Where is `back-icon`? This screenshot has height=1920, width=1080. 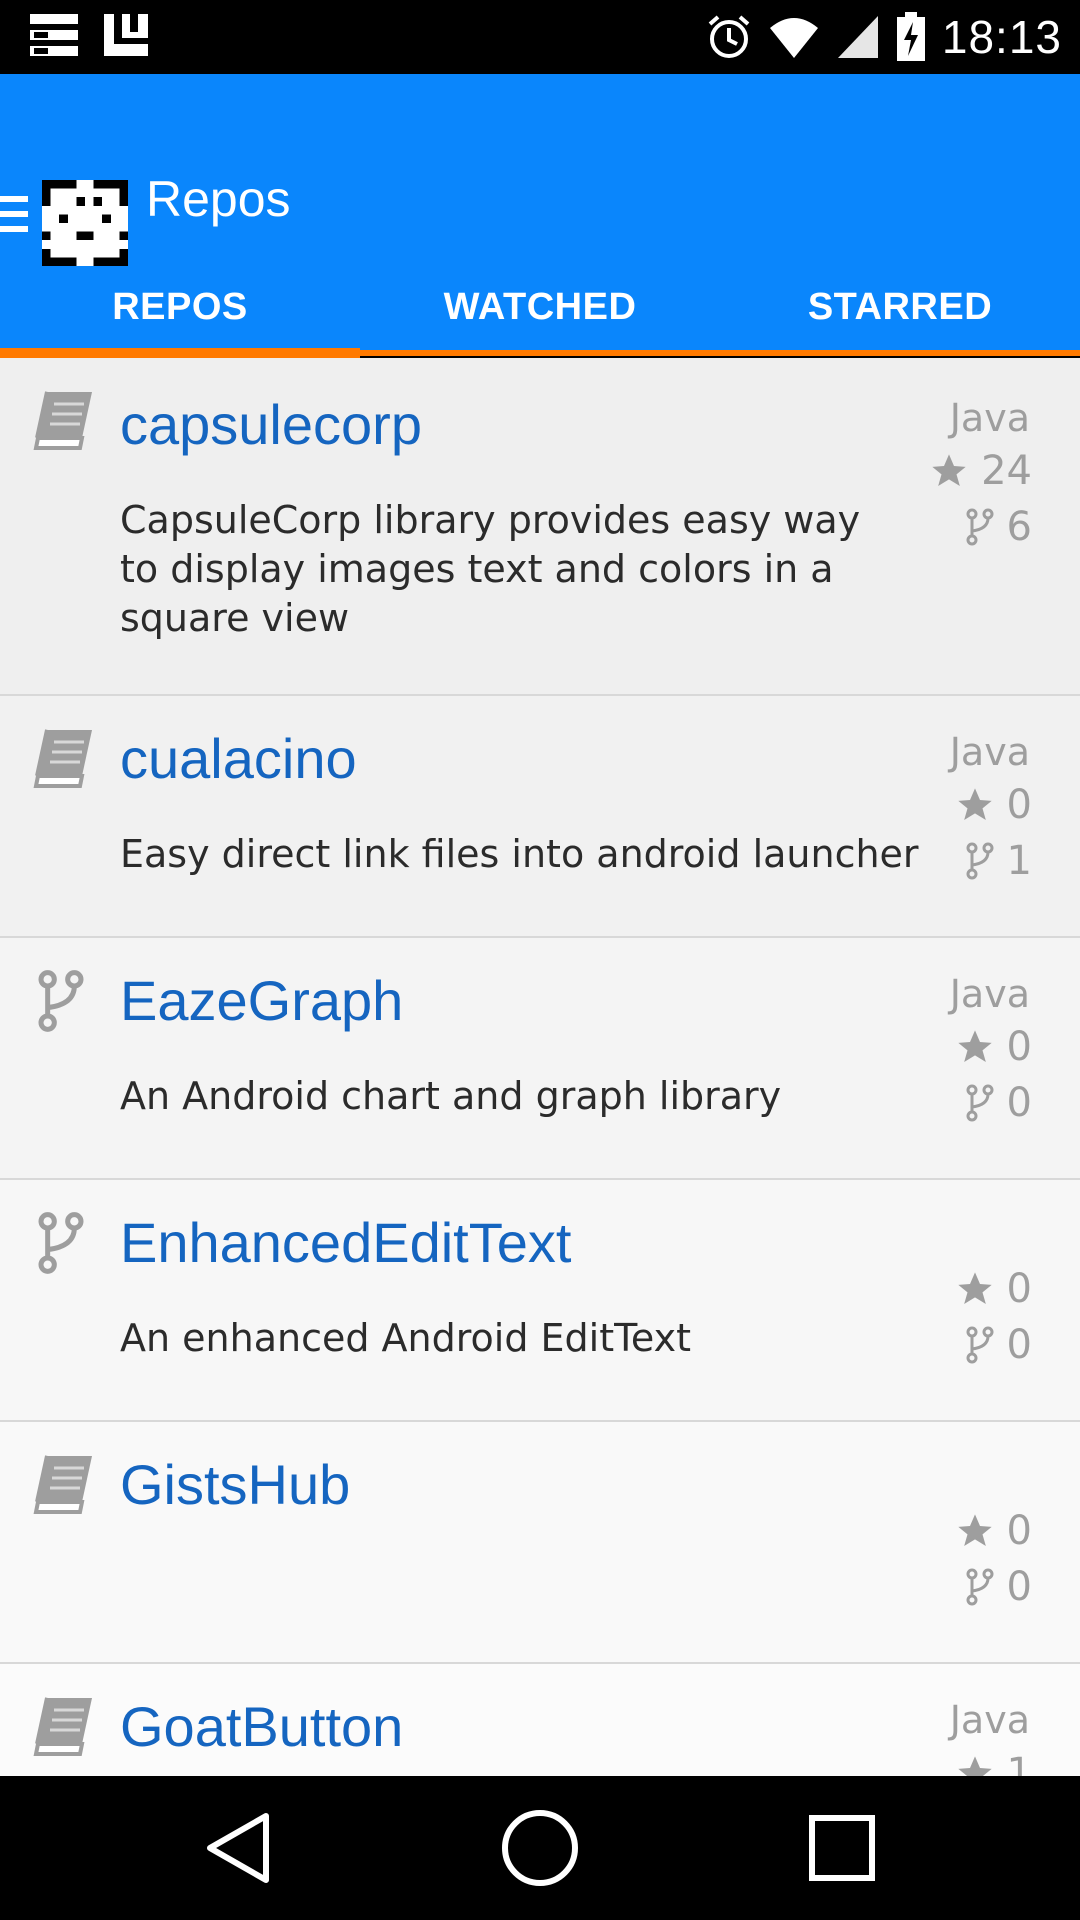
back-icon is located at coordinates (238, 1848).